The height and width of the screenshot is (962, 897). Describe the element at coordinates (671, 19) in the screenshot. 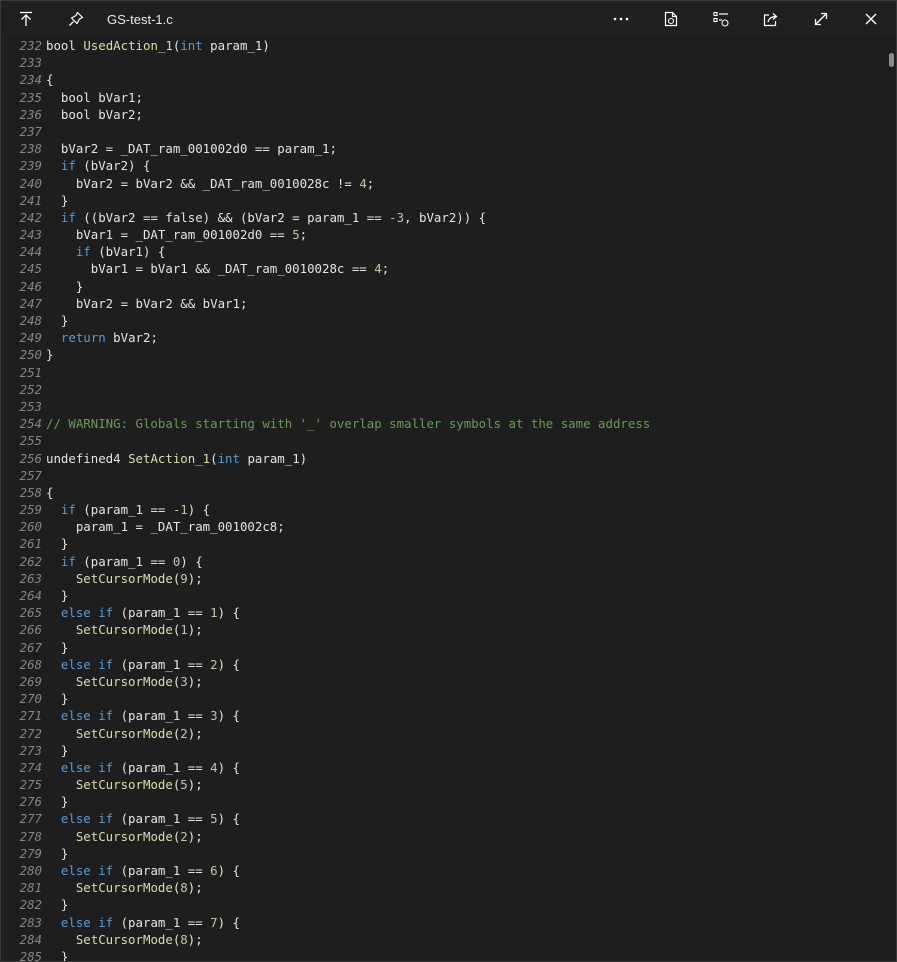

I see `open-file-icon` at that location.